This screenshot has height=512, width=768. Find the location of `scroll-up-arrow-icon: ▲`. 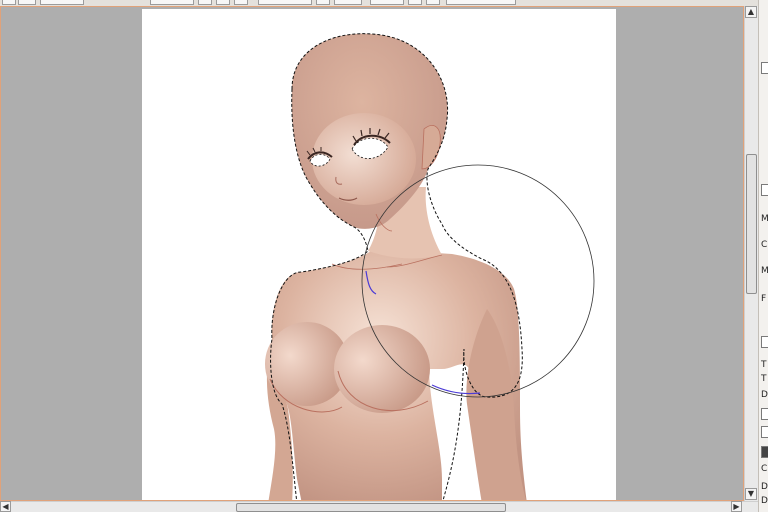

scroll-up-arrow-icon: ▲ is located at coordinates (751, 12).